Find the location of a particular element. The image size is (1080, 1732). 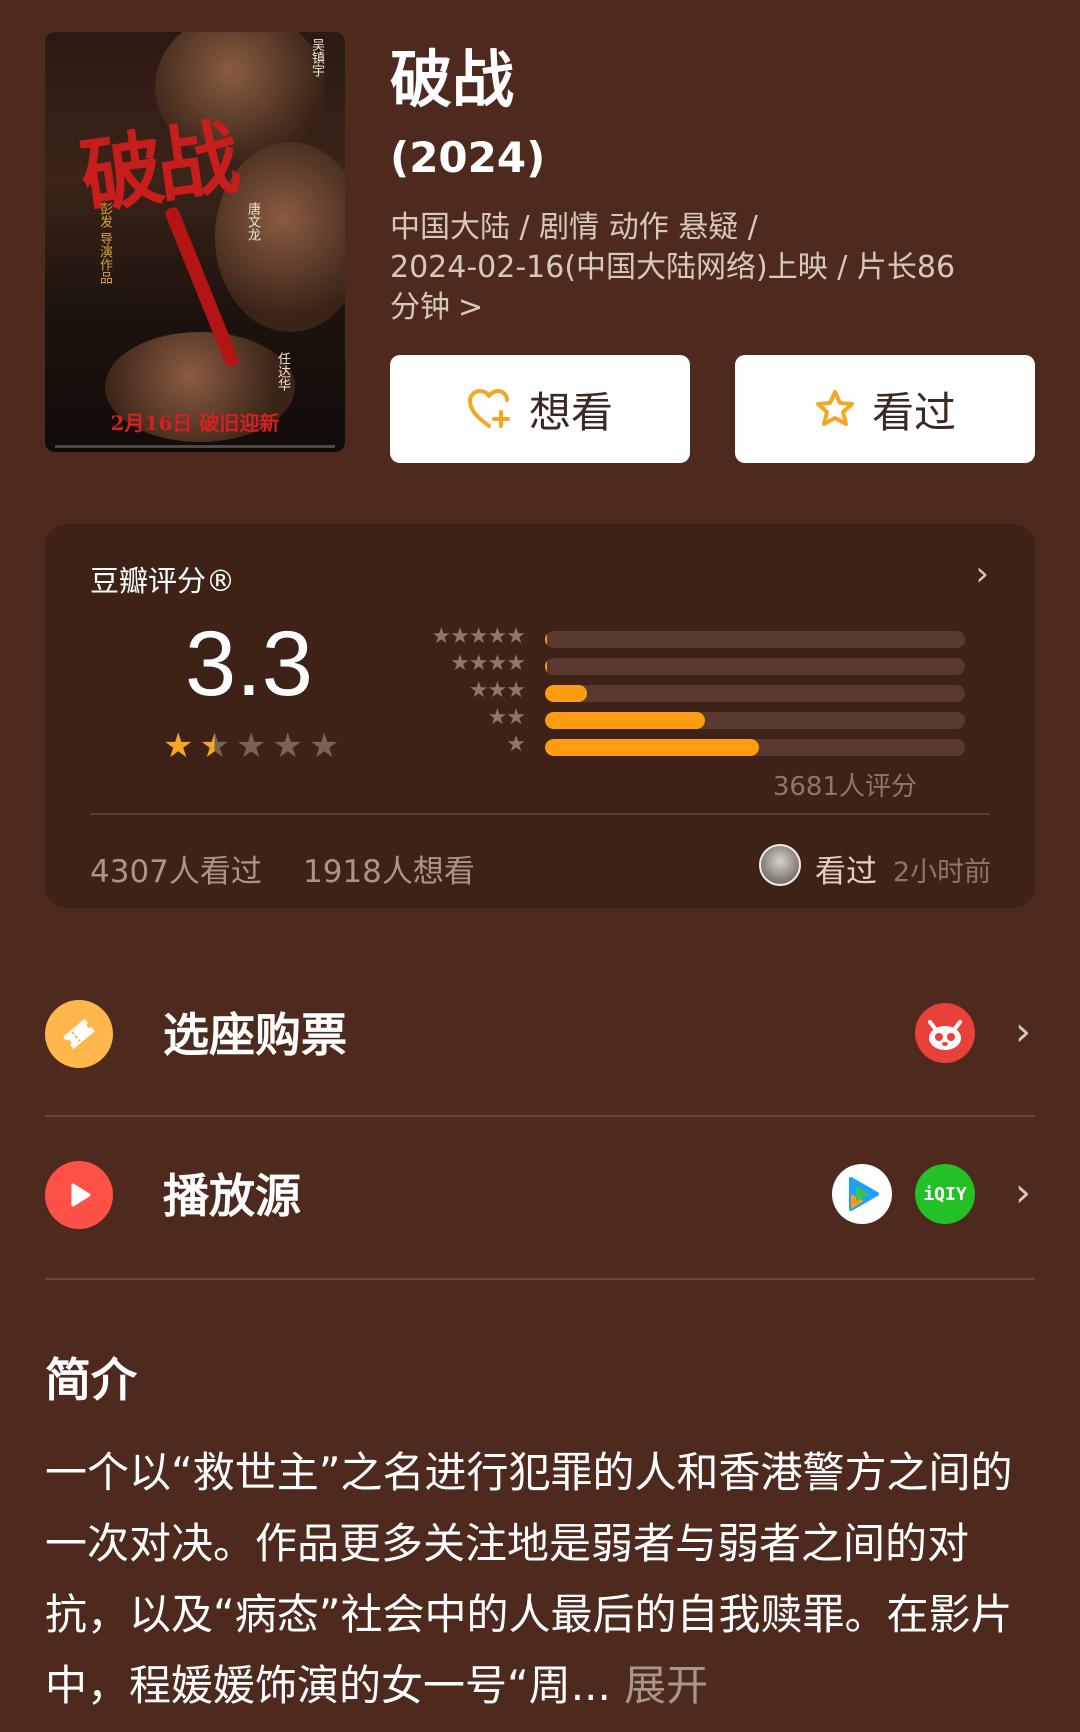

watched-count: 4307人看过 is located at coordinates (176, 868).